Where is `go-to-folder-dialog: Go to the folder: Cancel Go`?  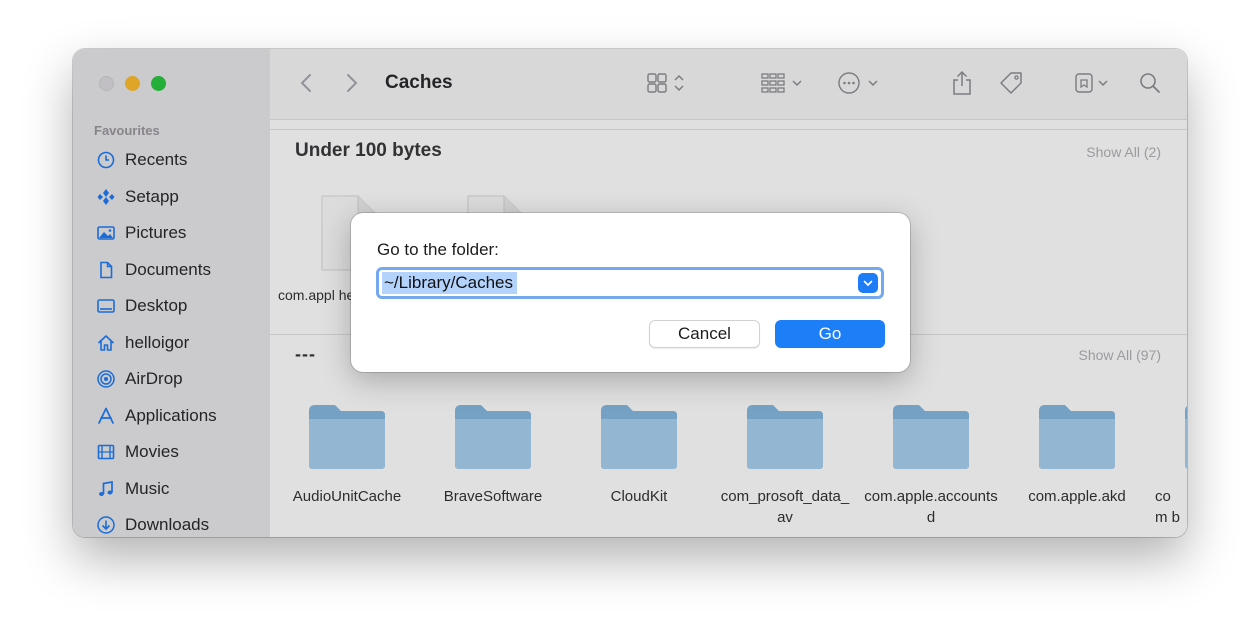
go-to-folder-dialog: Go to the folder: Cancel Go is located at coordinates (630, 292).